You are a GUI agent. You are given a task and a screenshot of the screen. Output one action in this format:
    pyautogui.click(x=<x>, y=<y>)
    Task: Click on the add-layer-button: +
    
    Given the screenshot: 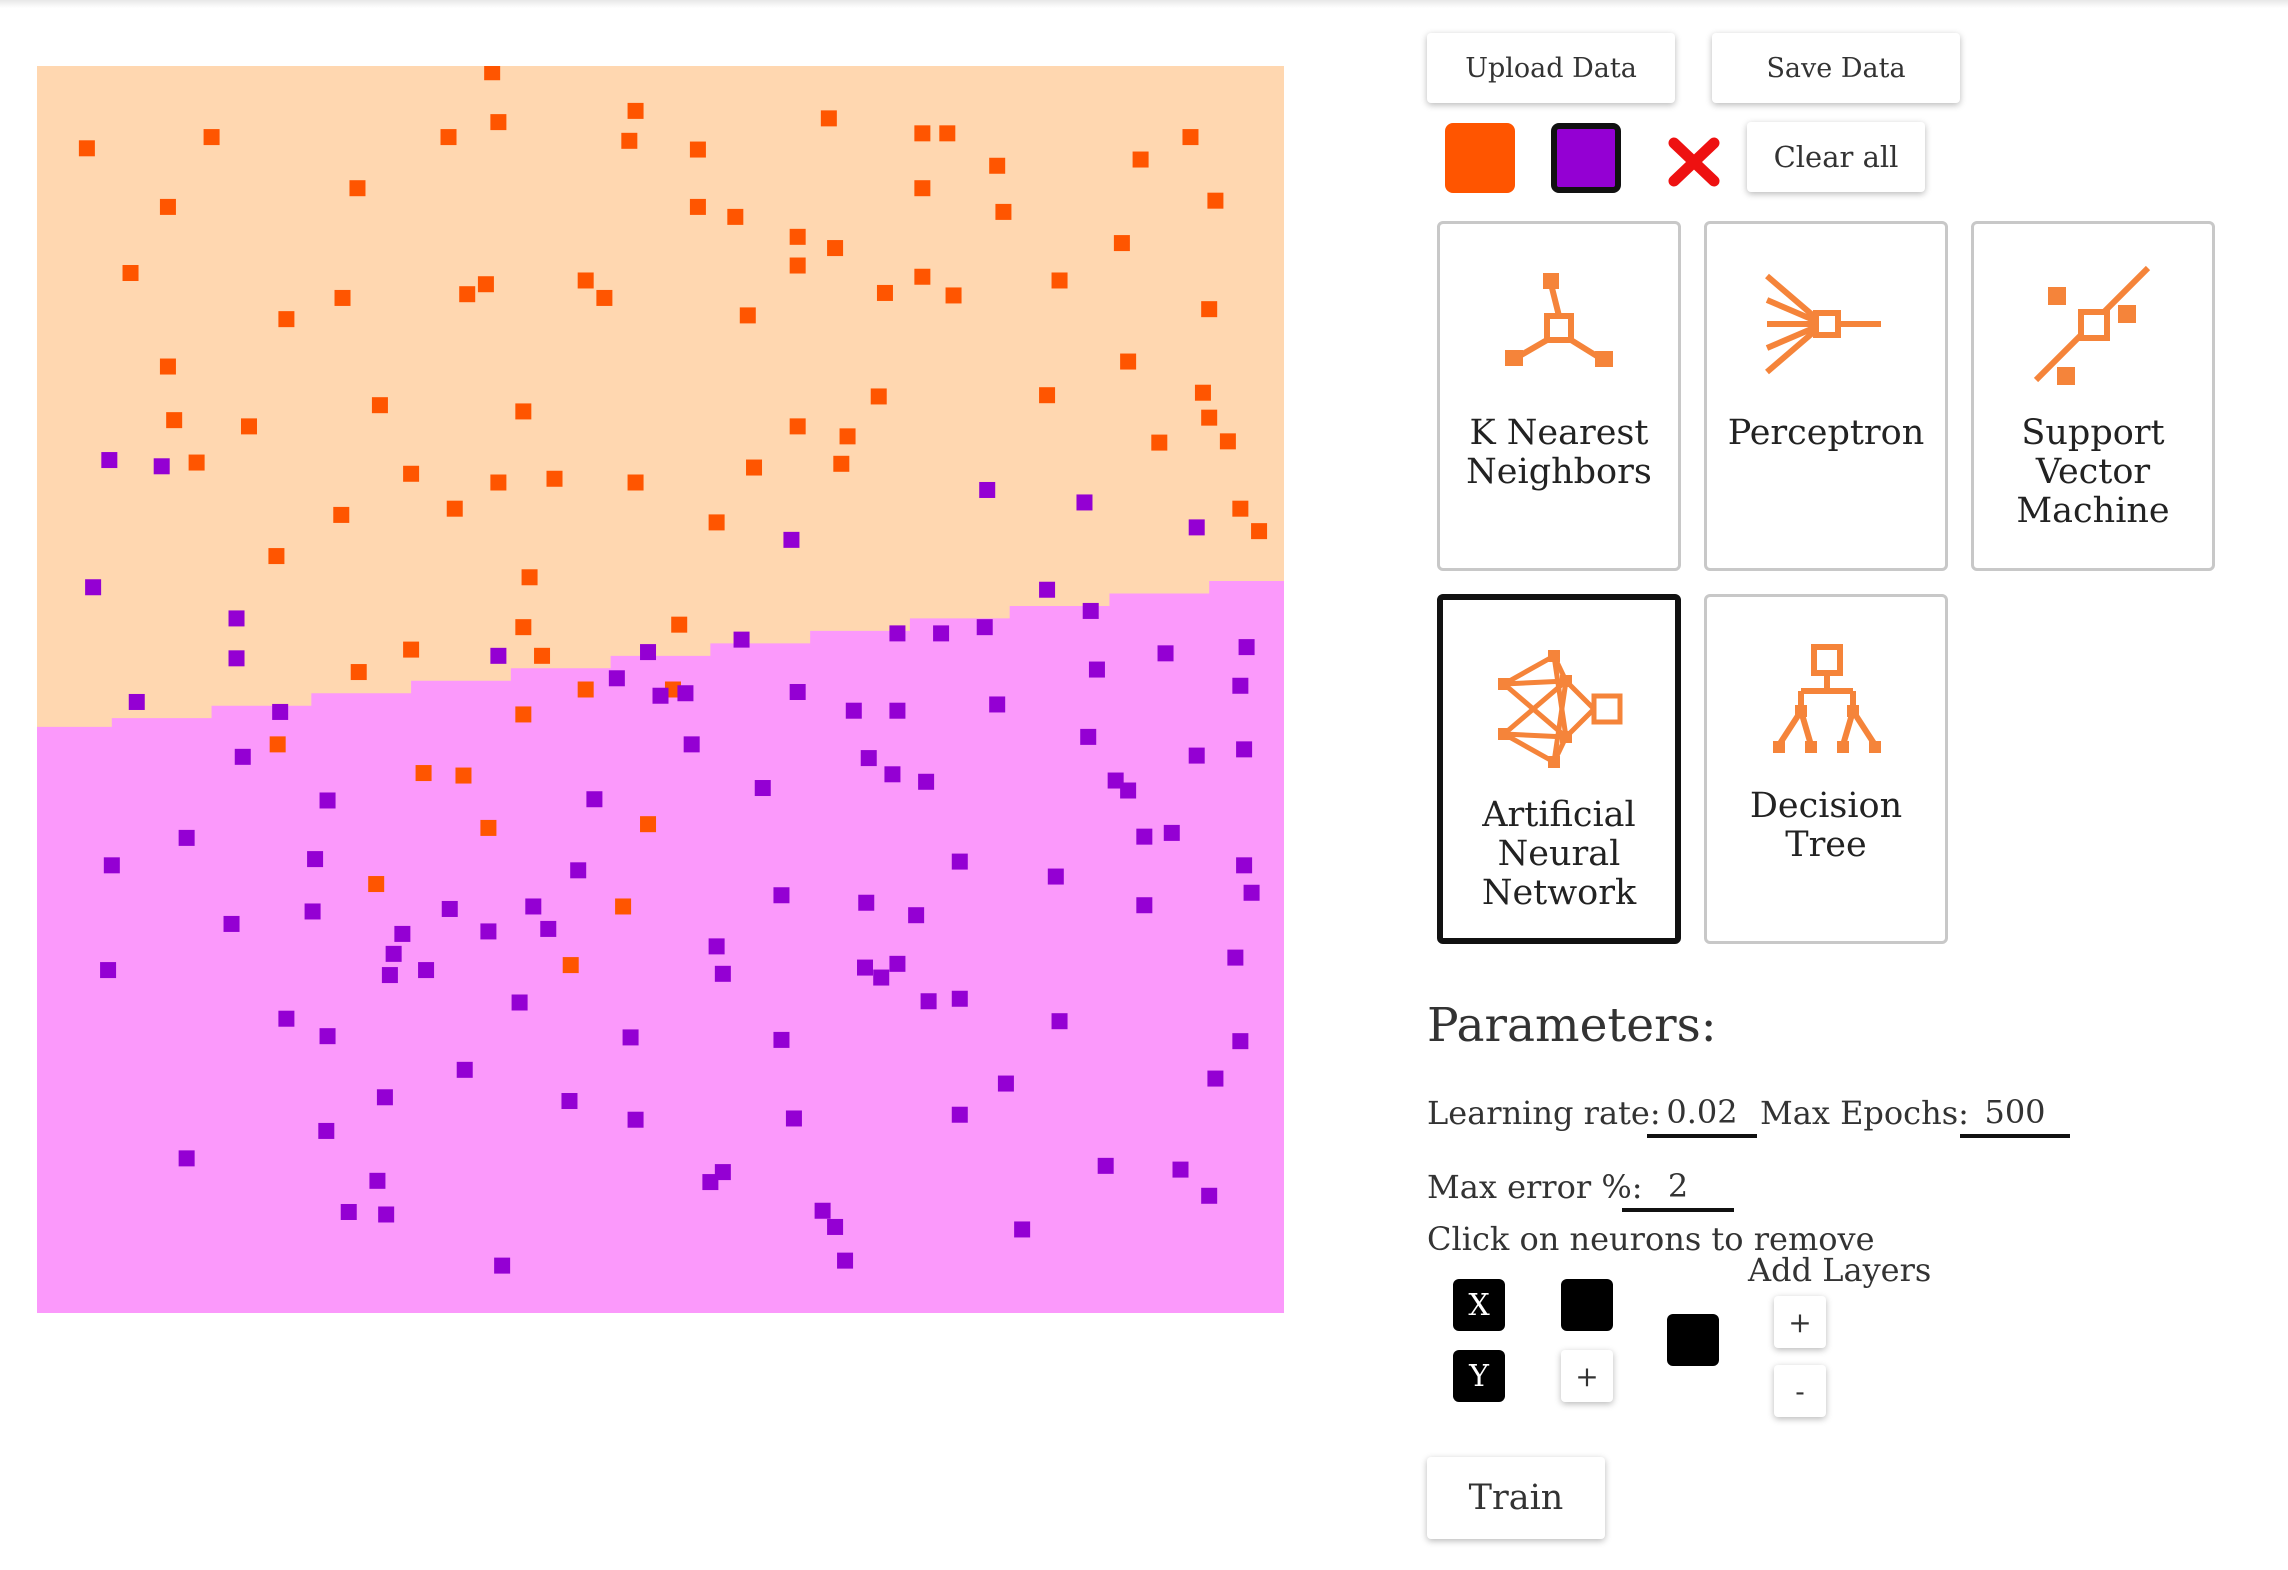 What is the action you would take?
    pyautogui.click(x=1800, y=1322)
    